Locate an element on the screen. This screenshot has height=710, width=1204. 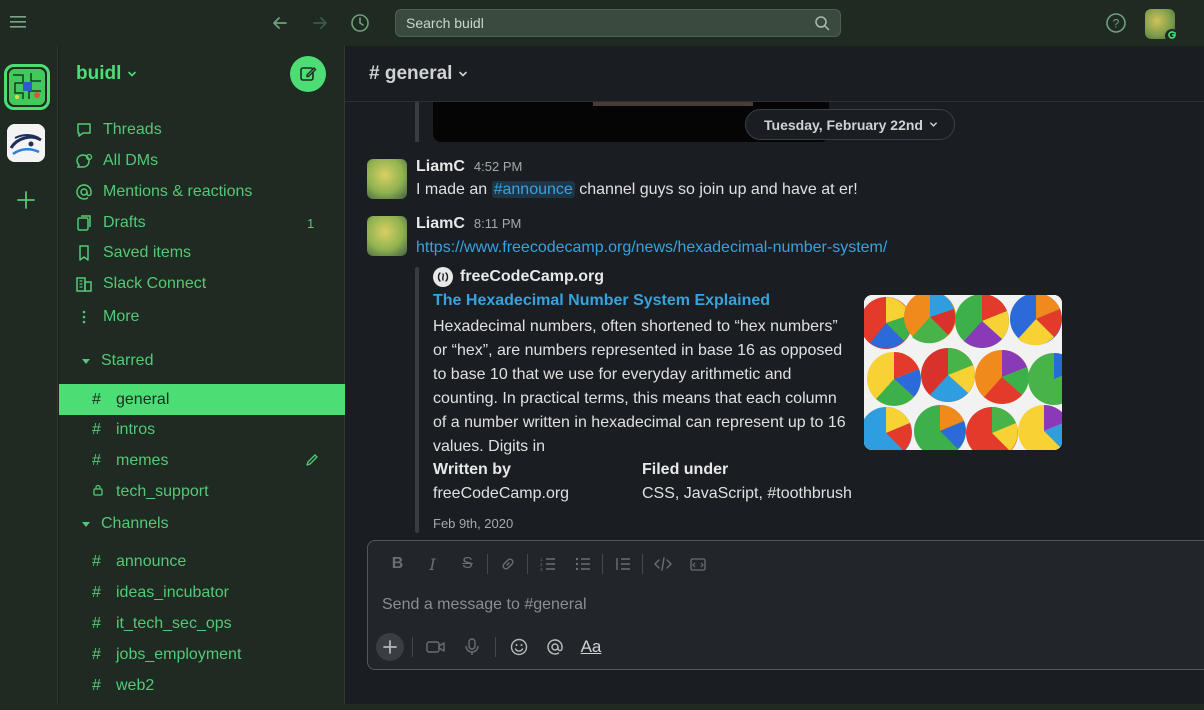
channel-jobs-employment: # jobs_employment is located at coordinates (202, 654).